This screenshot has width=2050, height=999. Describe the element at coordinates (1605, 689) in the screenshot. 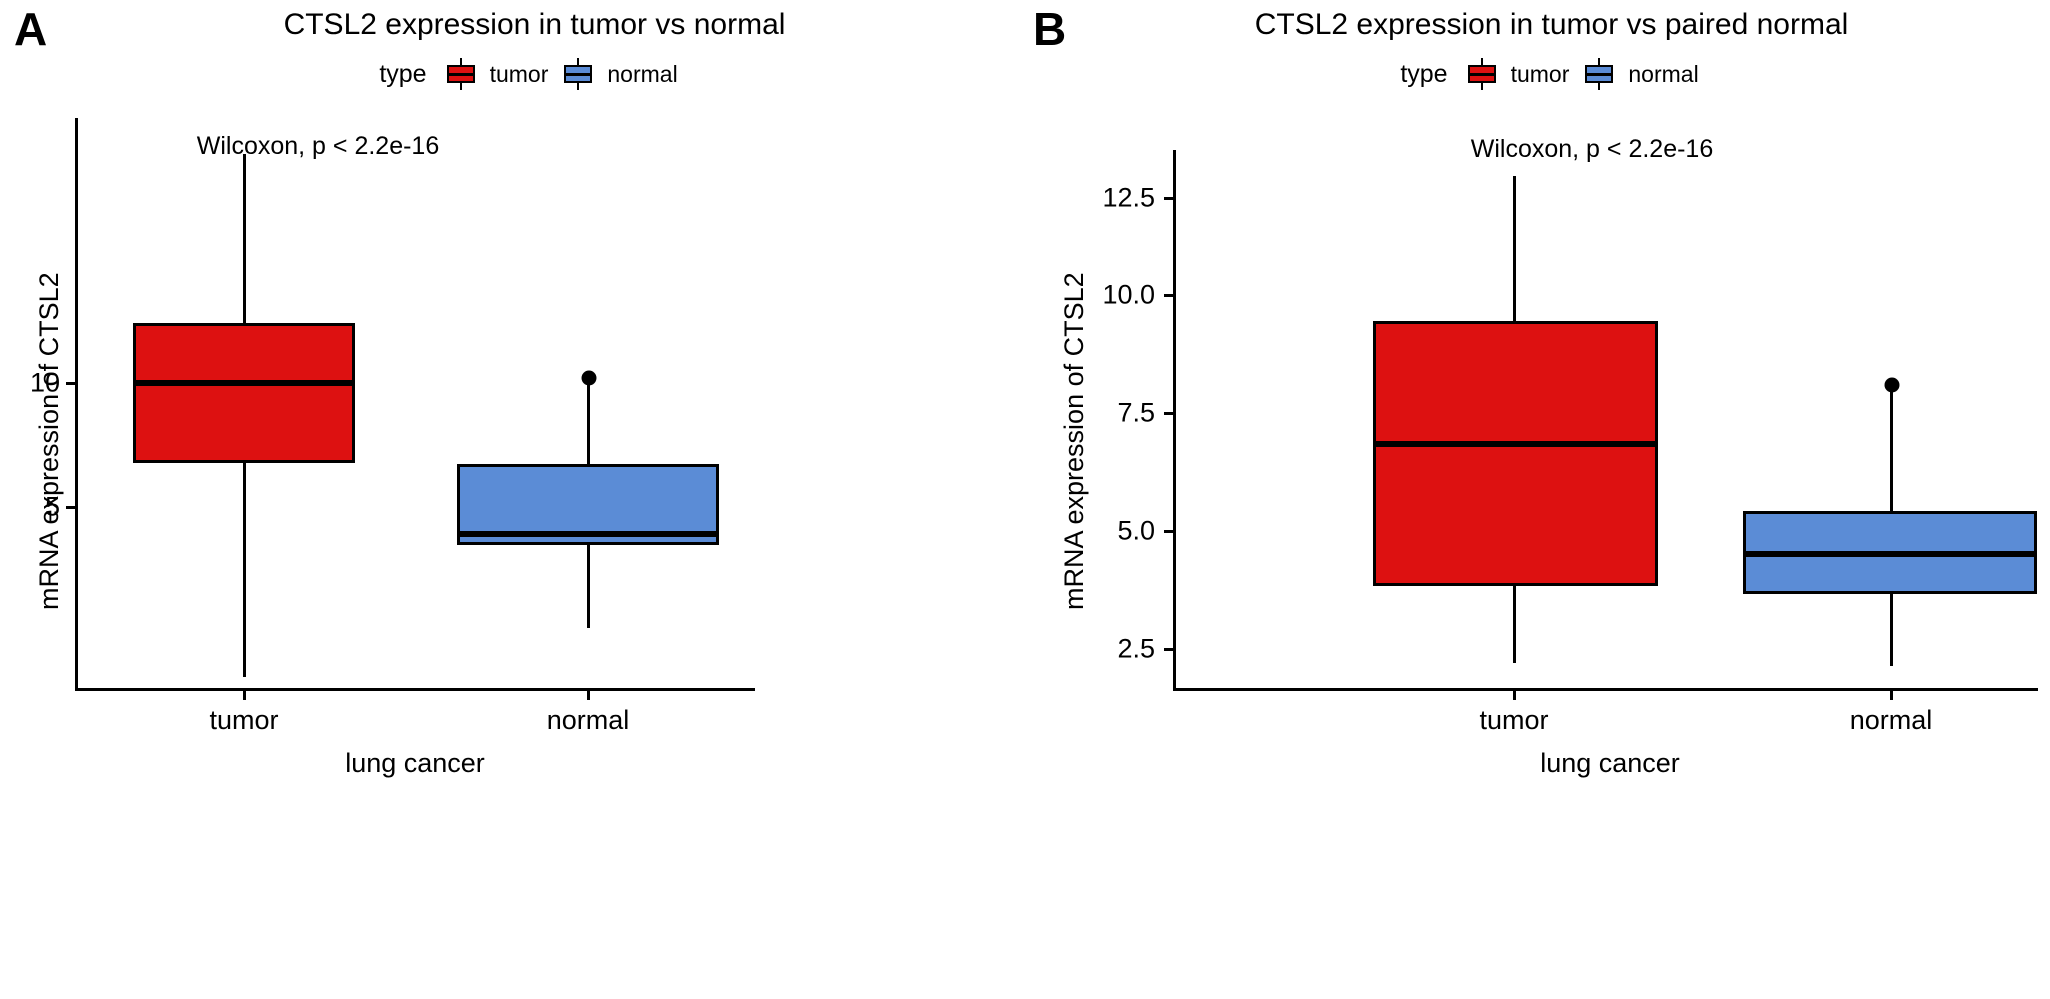

I see `panel-b-x-axis-line` at that location.